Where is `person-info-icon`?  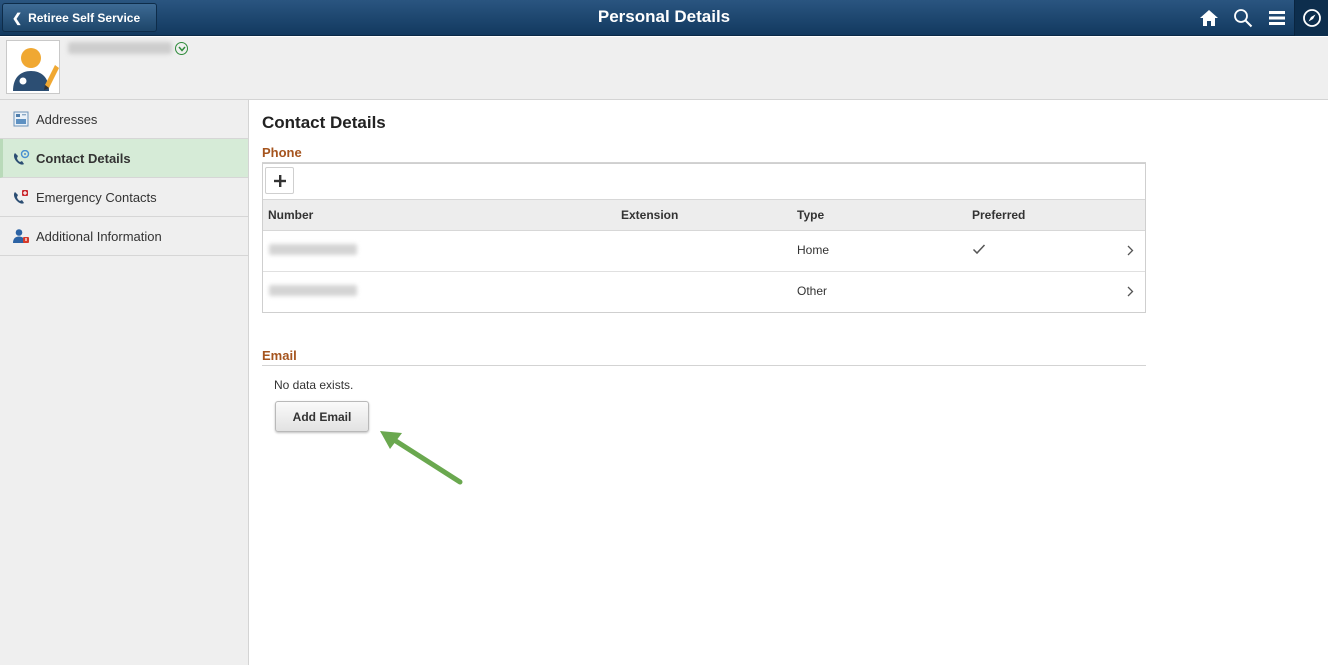
person-info-icon is located at coordinates (21, 236).